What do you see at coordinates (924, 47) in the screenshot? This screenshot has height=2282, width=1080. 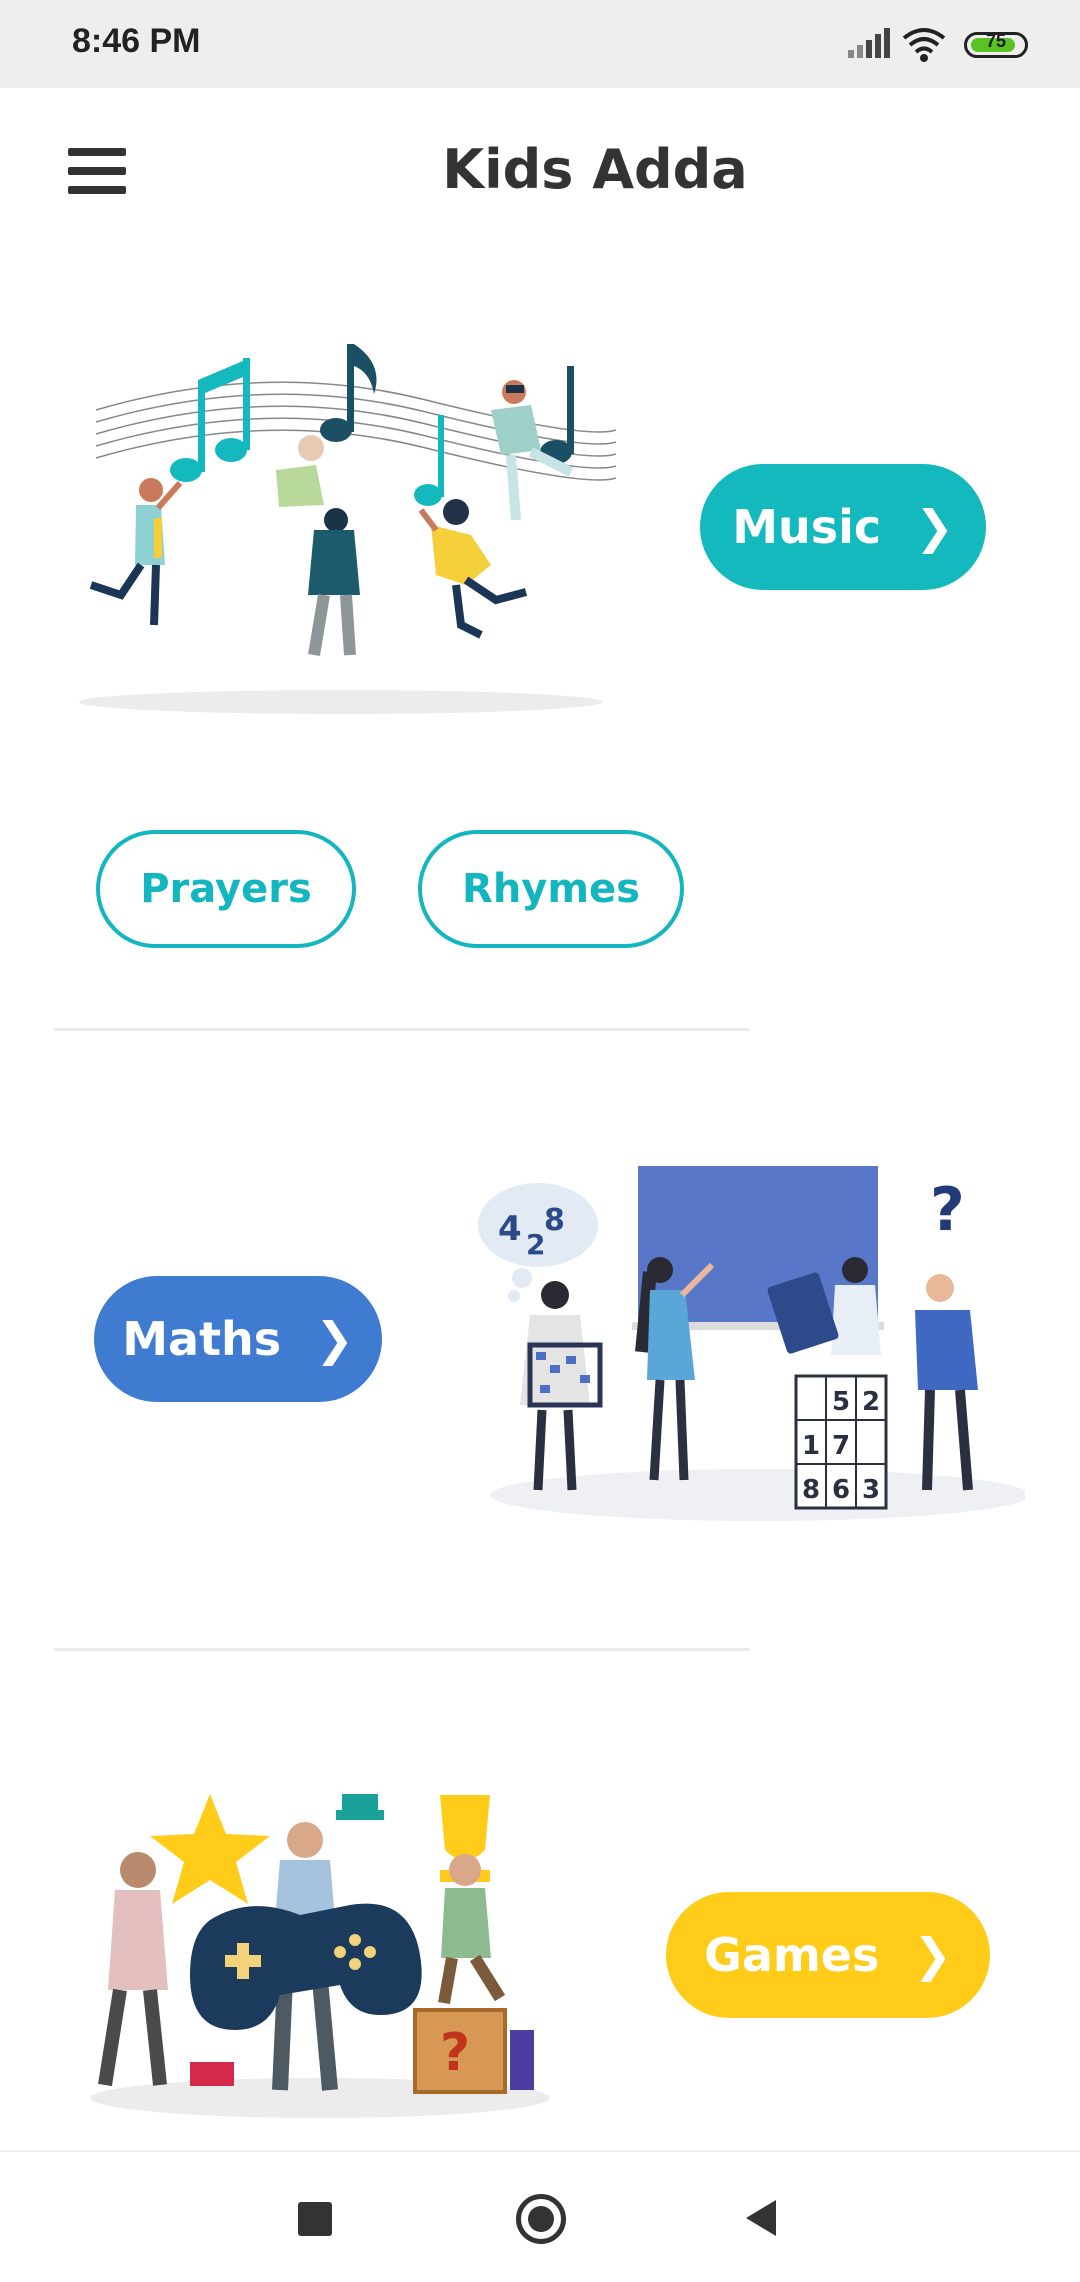 I see `wifi-icon` at bounding box center [924, 47].